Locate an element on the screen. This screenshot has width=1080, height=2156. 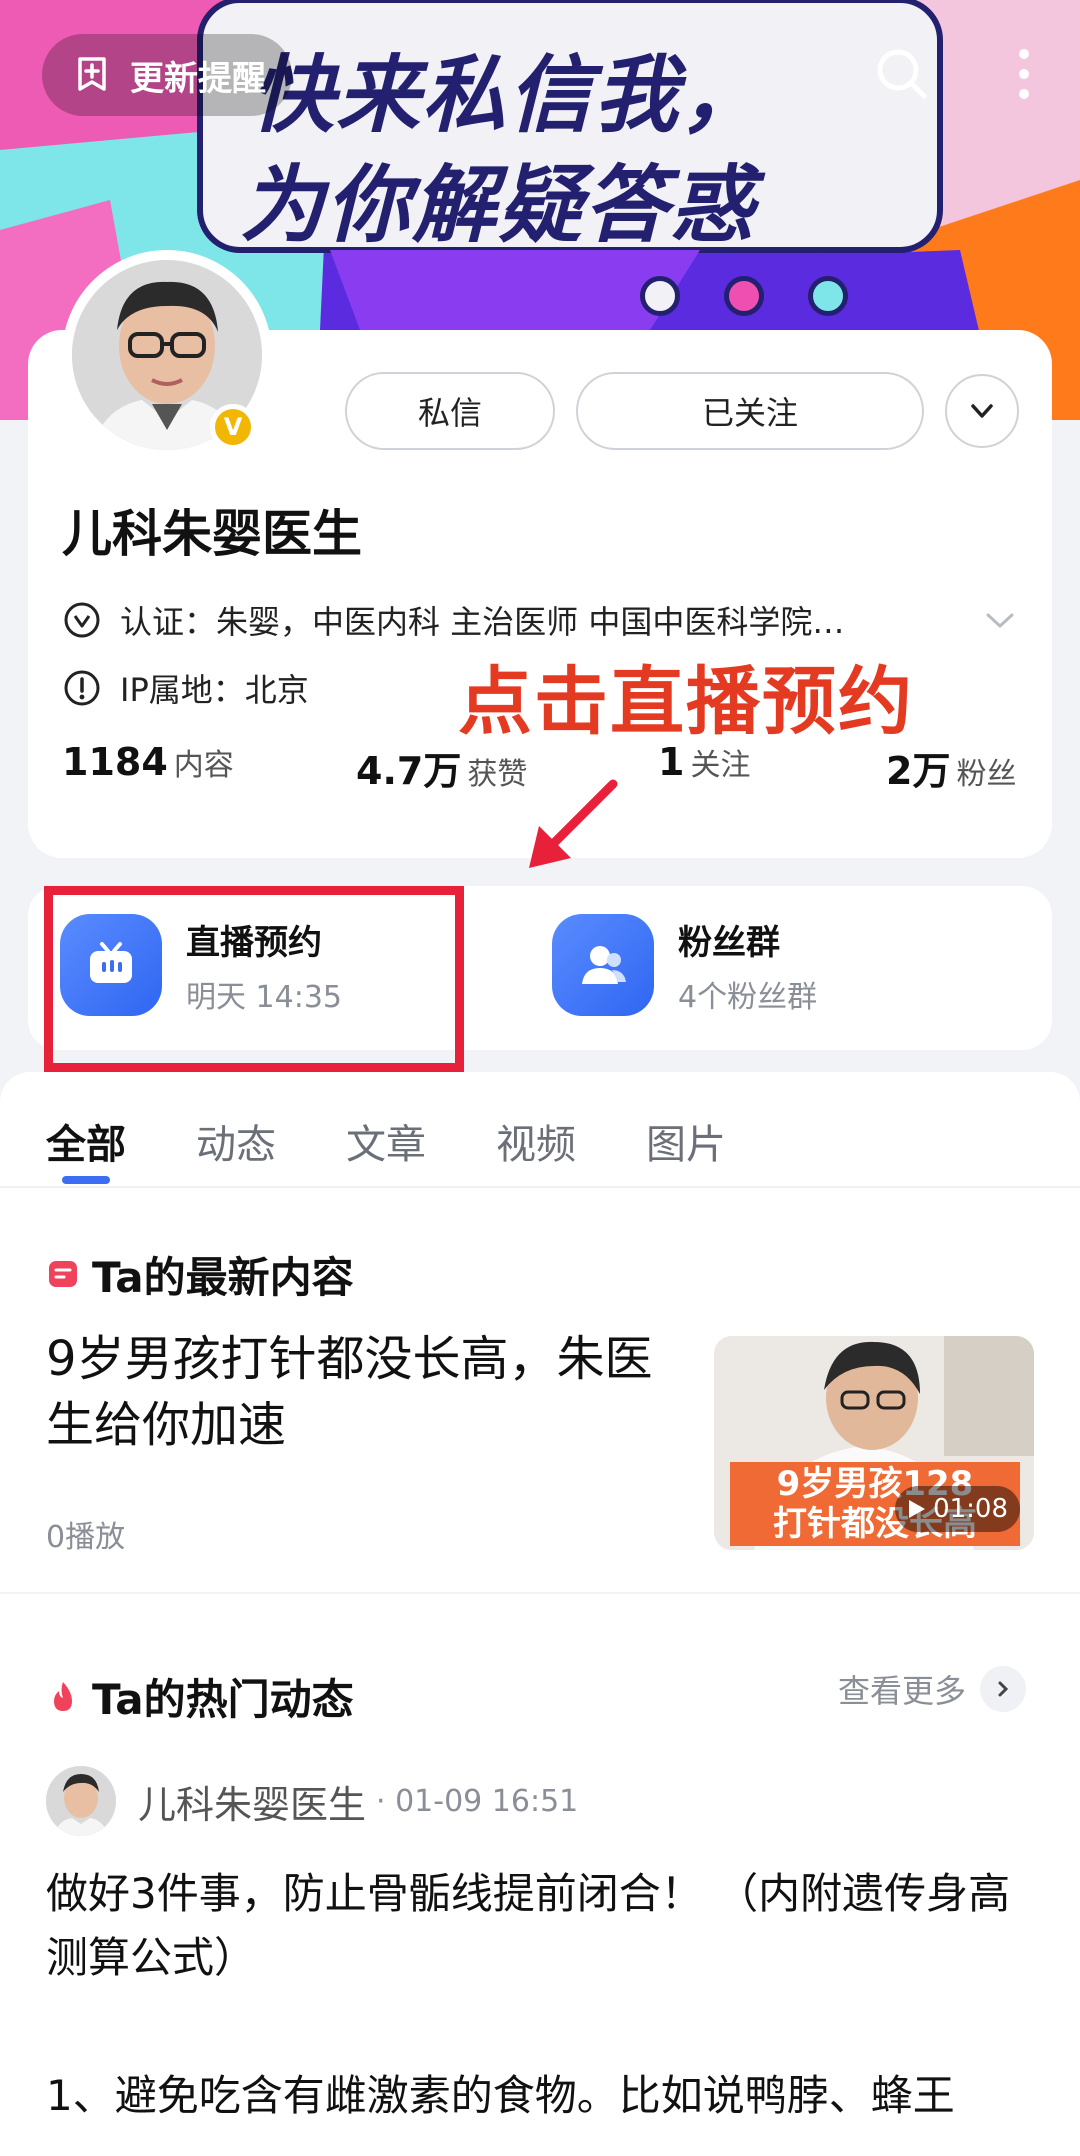
latest-content-heading-text: Ta的最新内容 is located at coordinates (223, 1277).